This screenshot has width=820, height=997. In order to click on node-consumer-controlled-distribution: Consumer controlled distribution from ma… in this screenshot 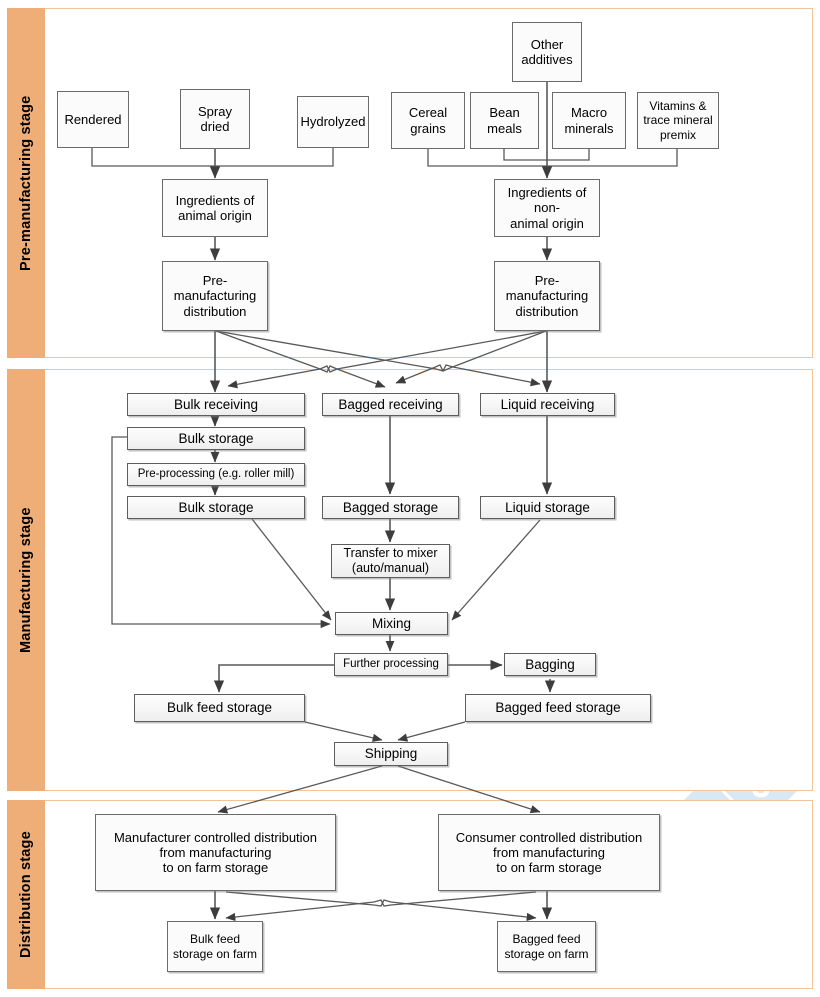, I will do `click(549, 852)`.